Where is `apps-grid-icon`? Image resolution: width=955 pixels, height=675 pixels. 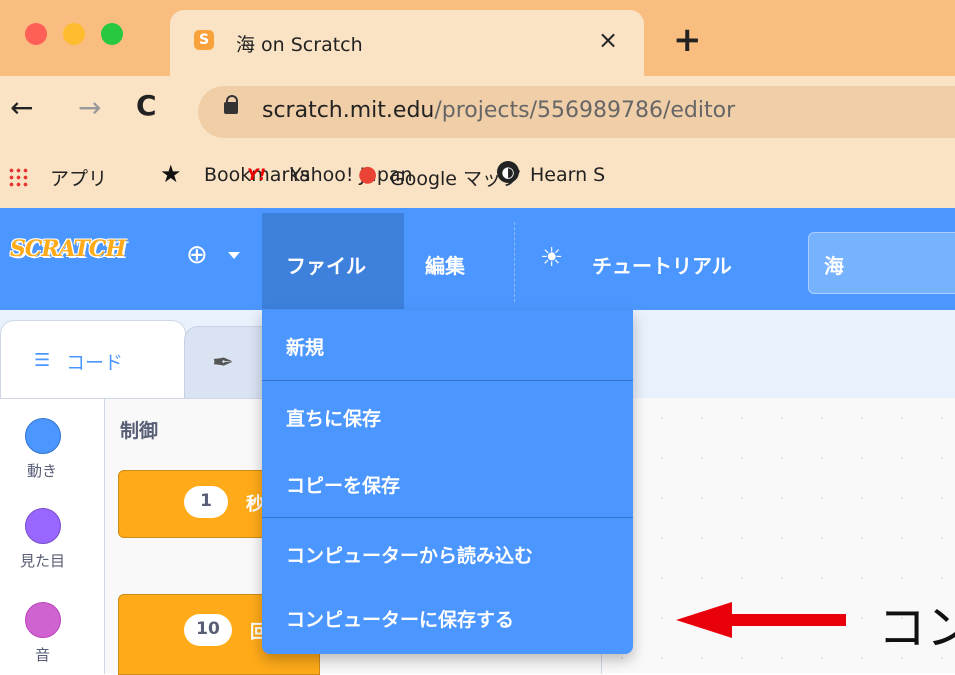 apps-grid-icon is located at coordinates (18, 177).